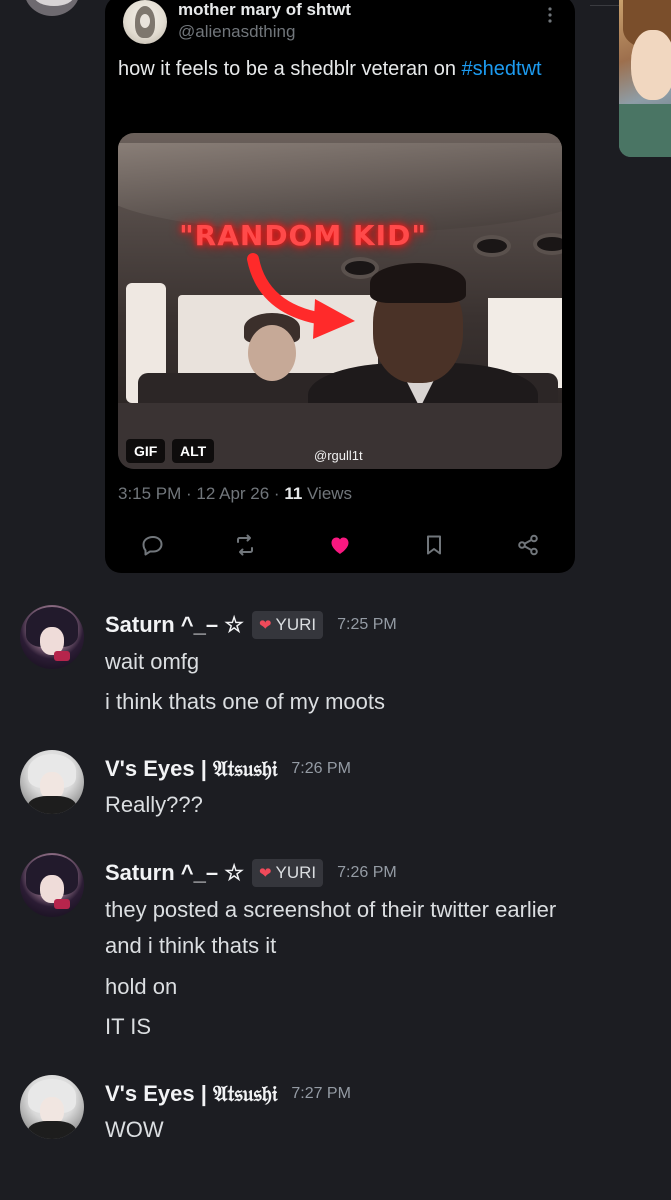 Image resolution: width=671 pixels, height=1200 pixels. Describe the element at coordinates (367, 625) in the screenshot. I see `timestamp: 7:25 PM` at that location.